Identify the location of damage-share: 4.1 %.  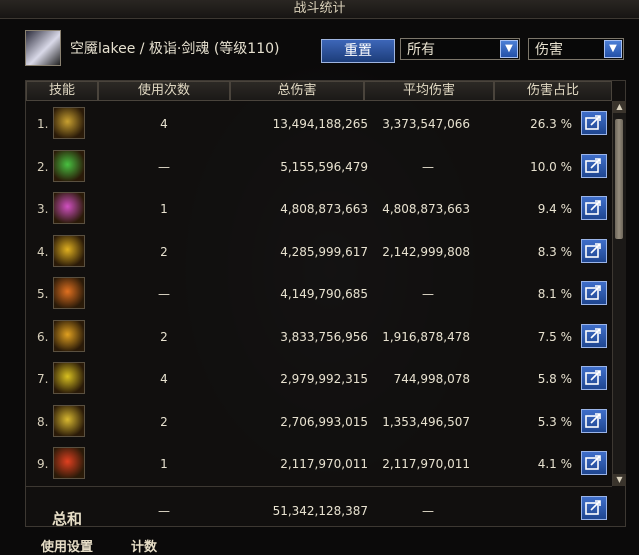
(554, 464).